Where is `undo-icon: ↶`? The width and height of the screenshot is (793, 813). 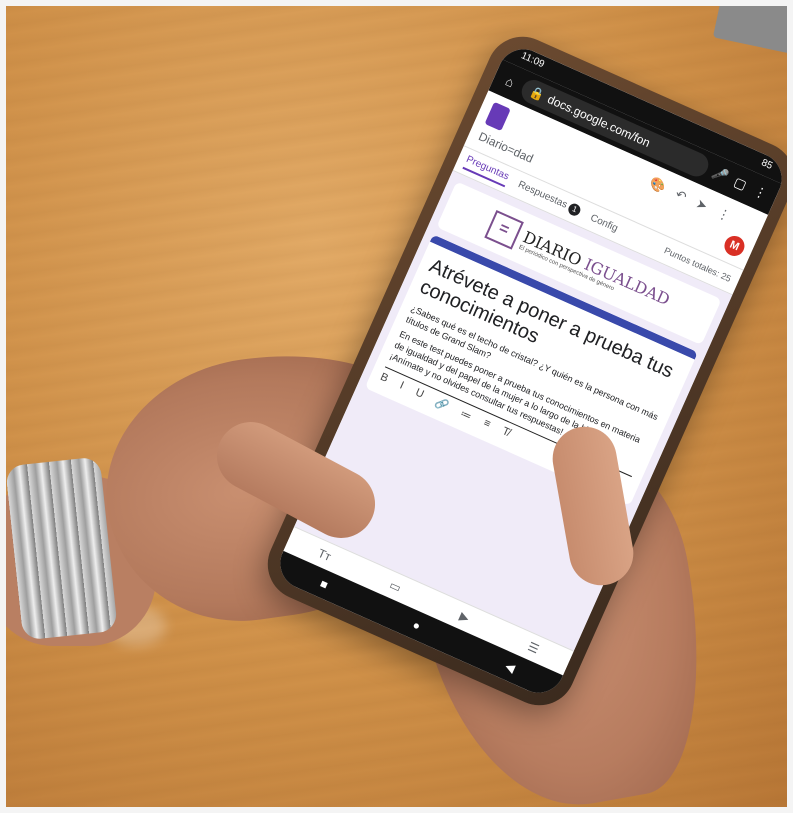
undo-icon: ↶ is located at coordinates (681, 195).